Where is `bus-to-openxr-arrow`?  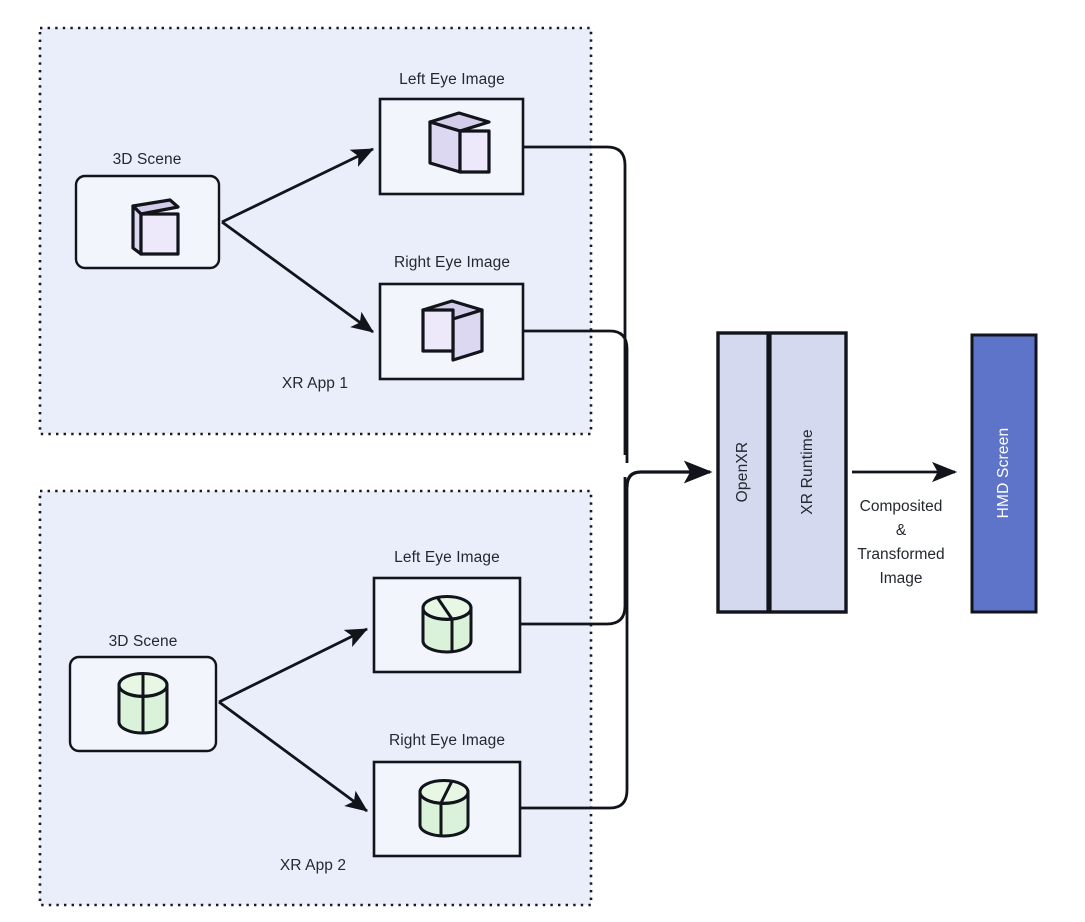
bus-to-openxr-arrow is located at coordinates (669, 474).